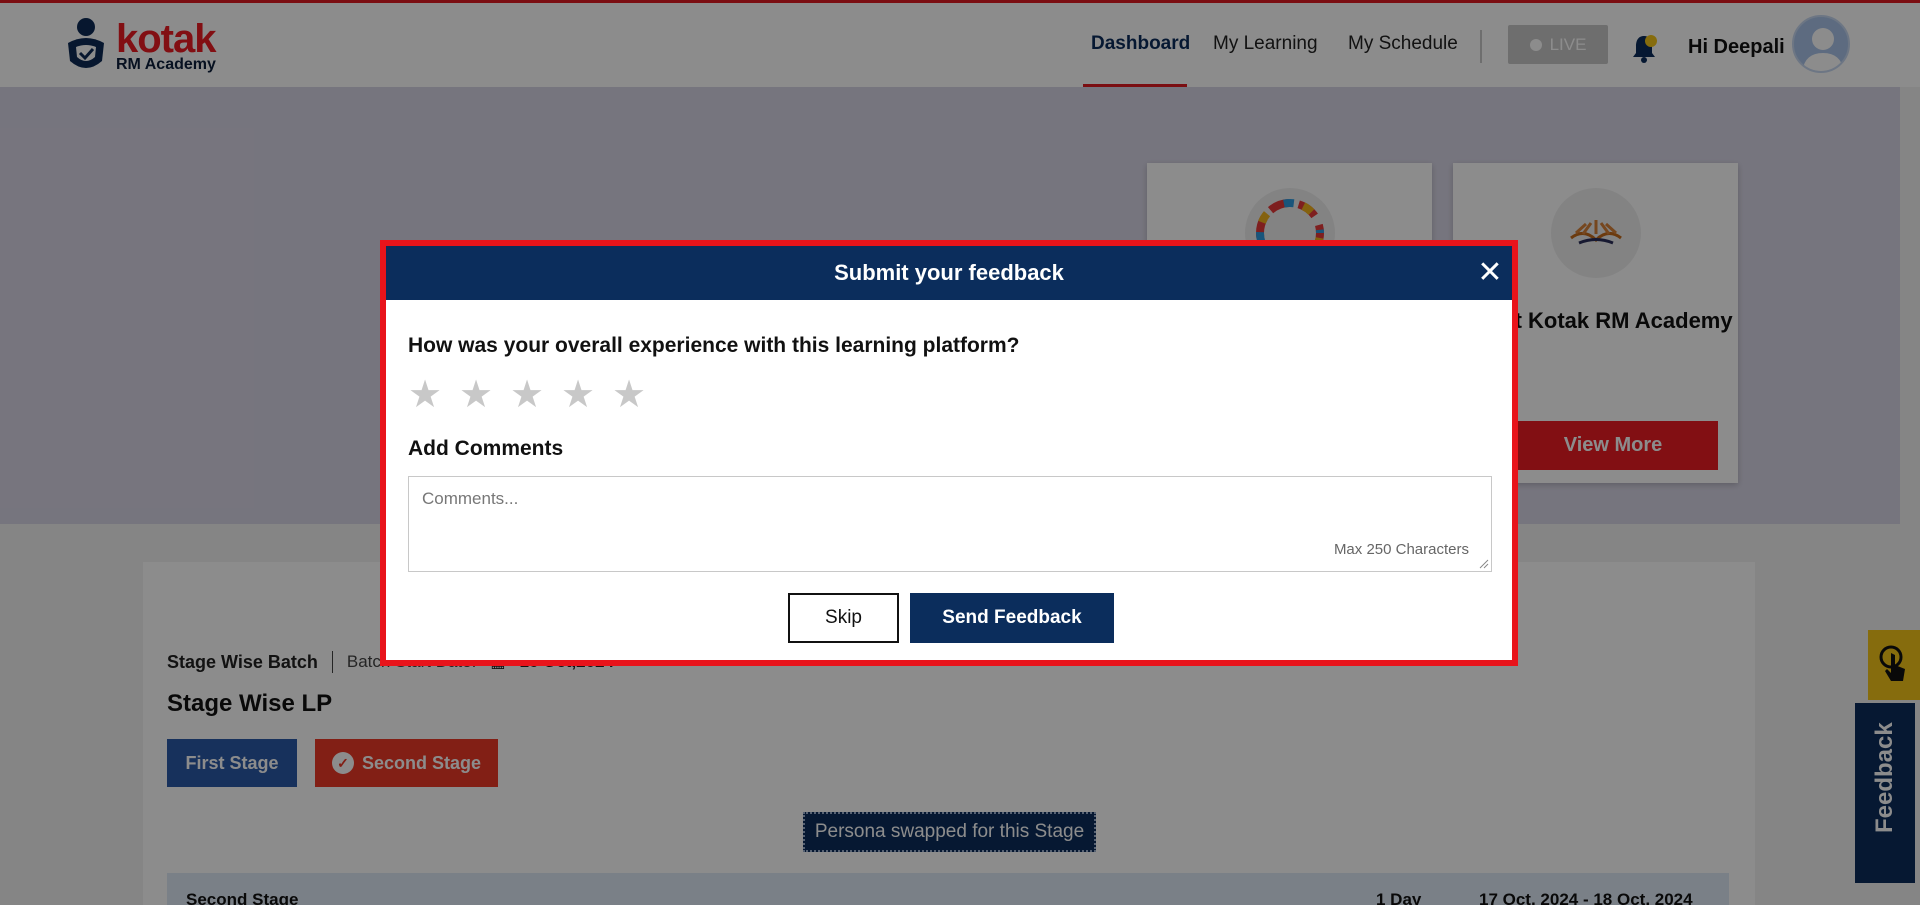 The width and height of the screenshot is (1920, 905). I want to click on max-chars-hint: Max 250 Characters, so click(1401, 549).